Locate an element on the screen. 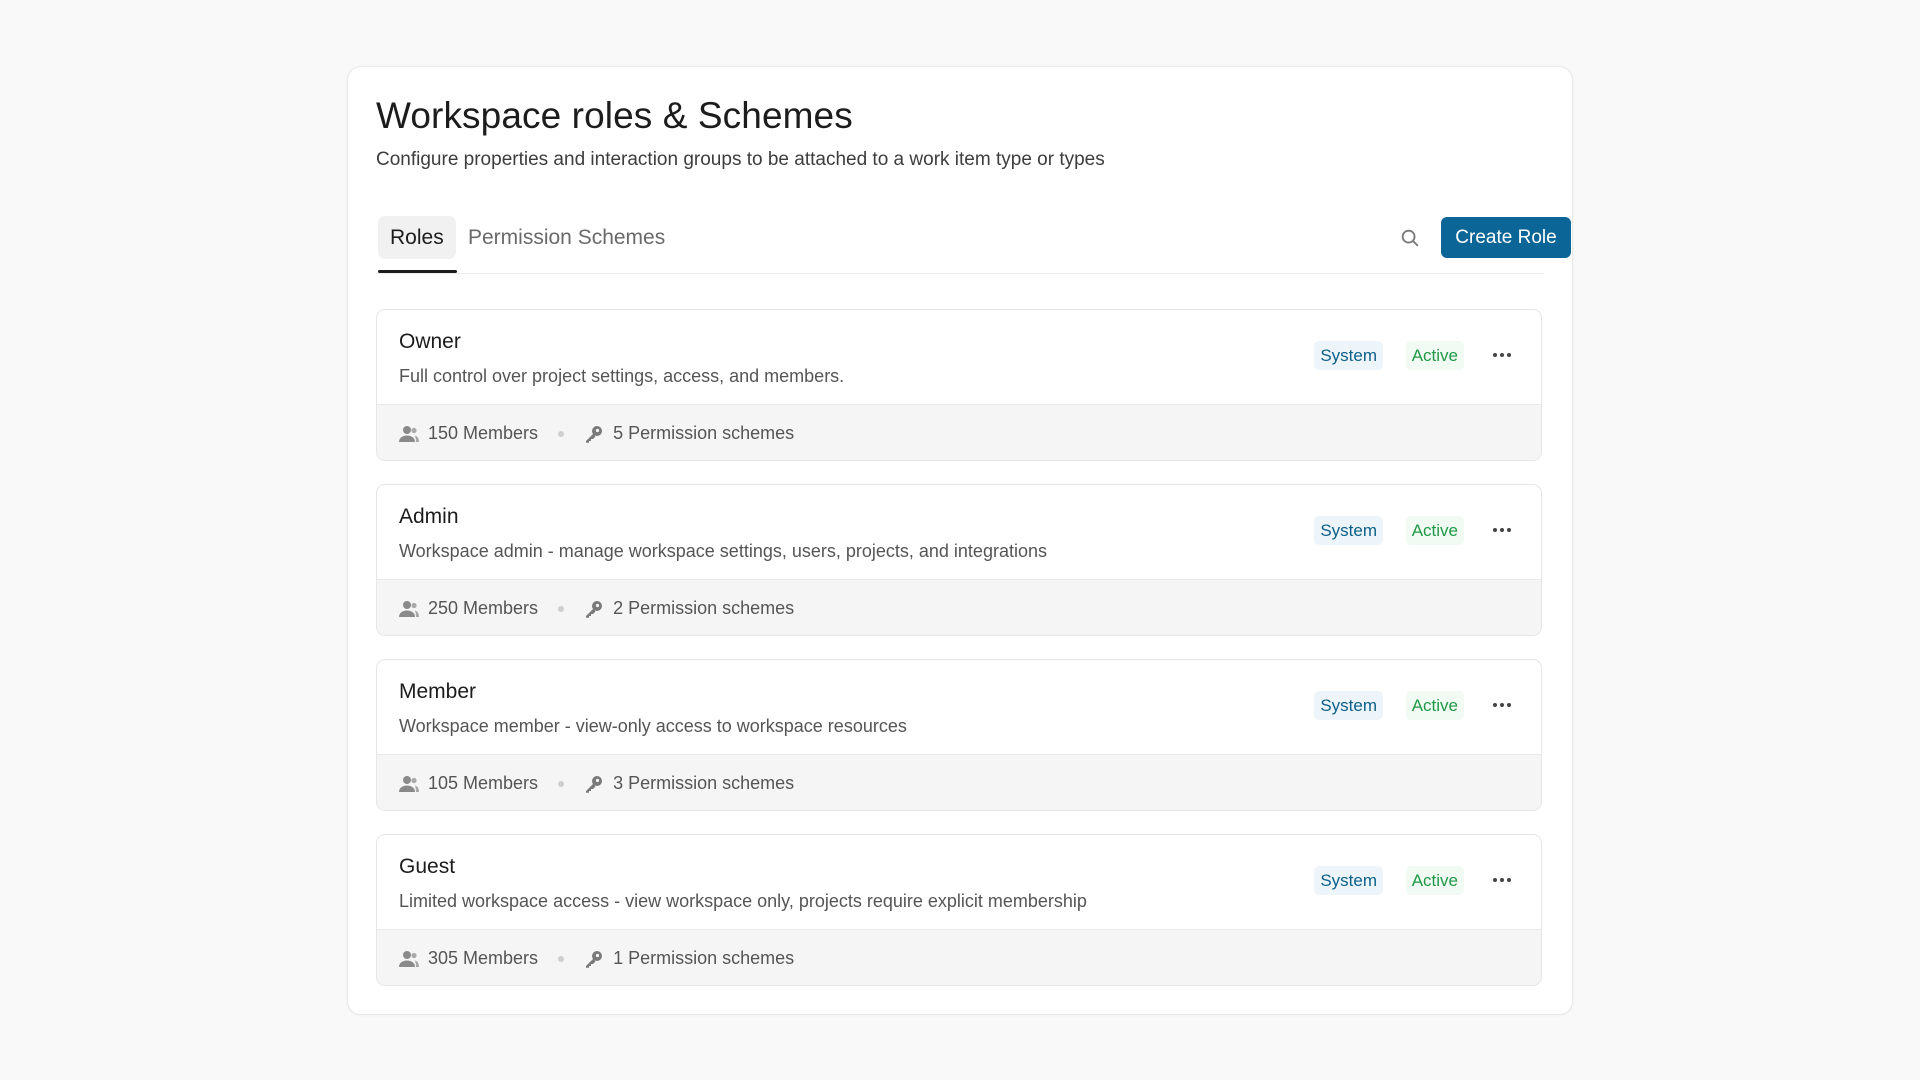 The image size is (1920, 1080). search-icon is located at coordinates (1410, 238).